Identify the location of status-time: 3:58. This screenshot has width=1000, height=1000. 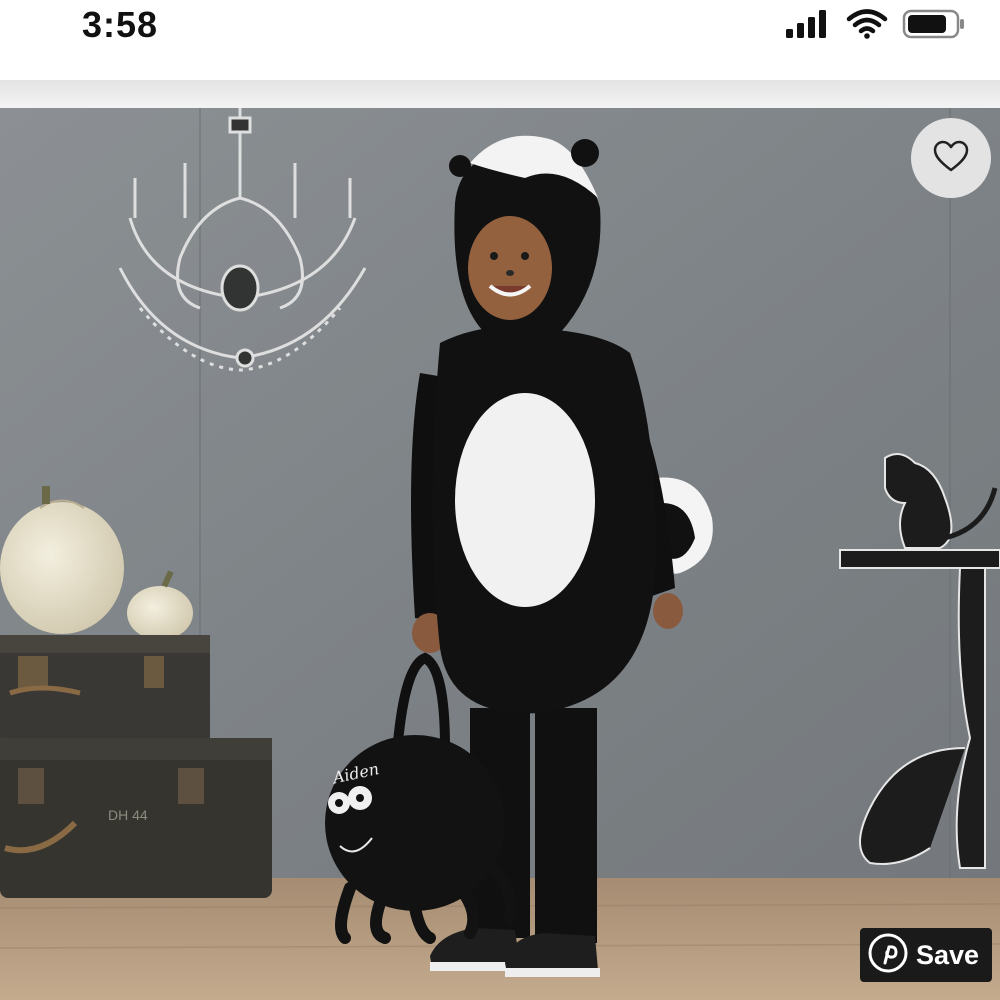
(120, 24).